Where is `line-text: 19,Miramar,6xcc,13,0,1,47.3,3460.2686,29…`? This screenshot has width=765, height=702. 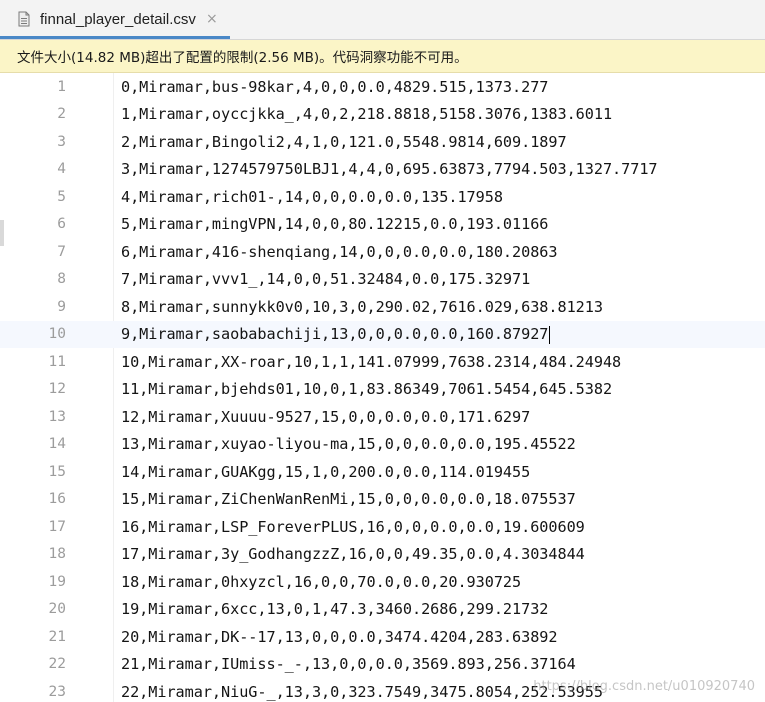 line-text: 19,Miramar,6xcc,13,0,1,47.3,3460.2686,29… is located at coordinates (334, 609).